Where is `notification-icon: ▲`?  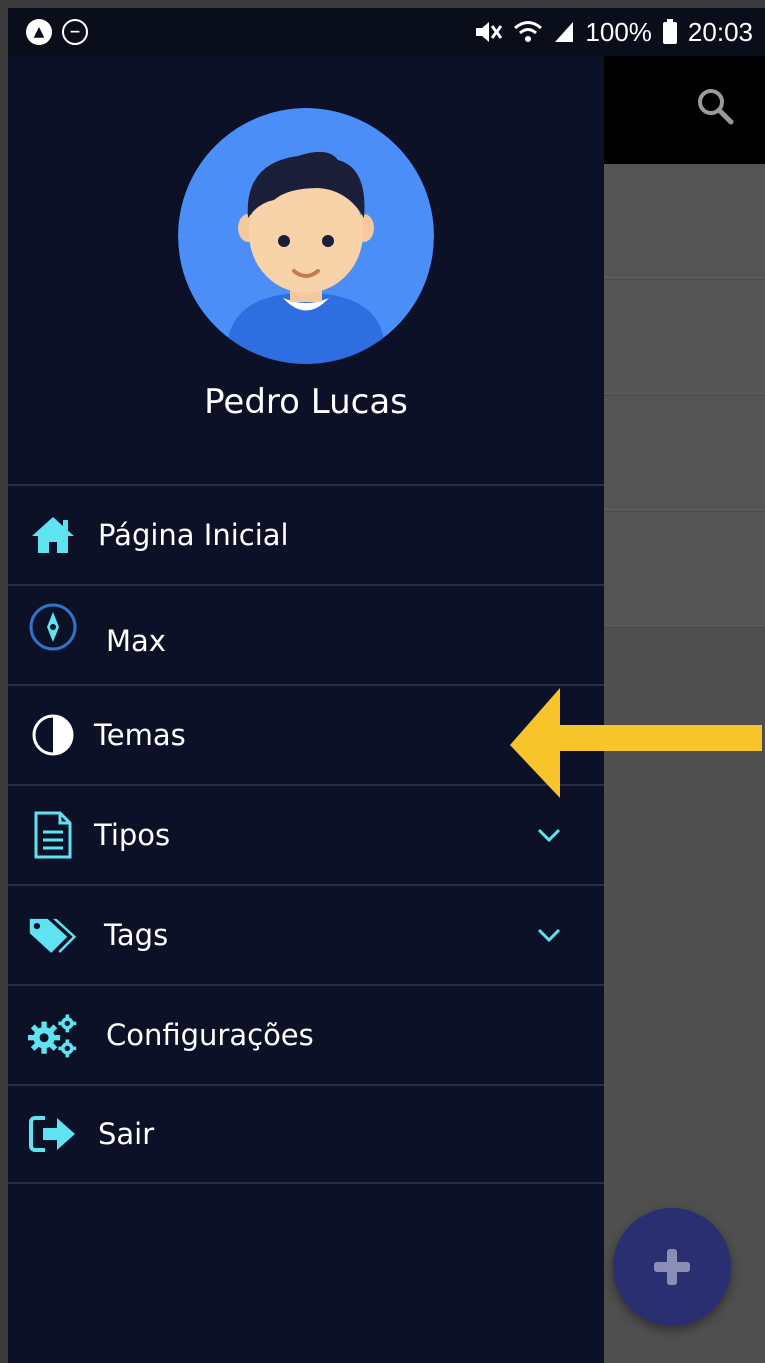
notification-icon: ▲ is located at coordinates (39, 32).